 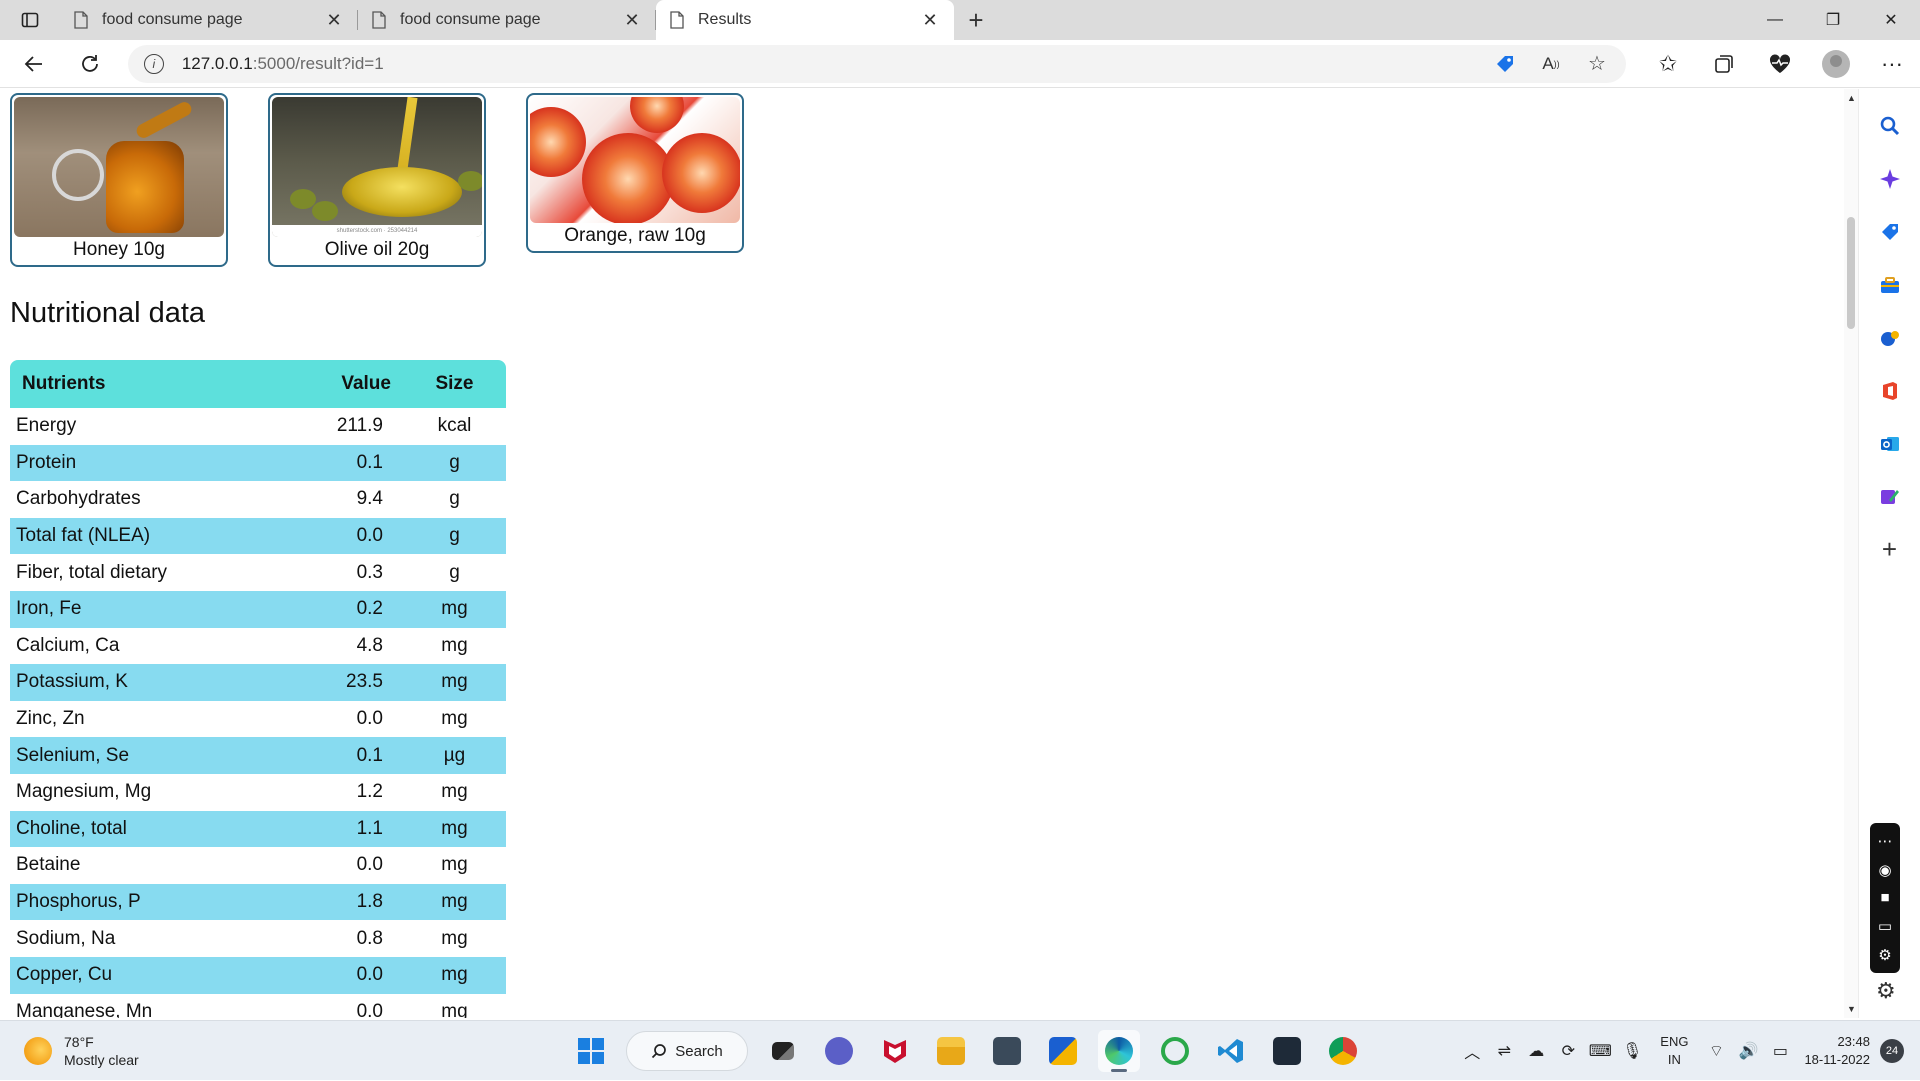 What do you see at coordinates (1836, 64) in the screenshot?
I see `profile-button` at bounding box center [1836, 64].